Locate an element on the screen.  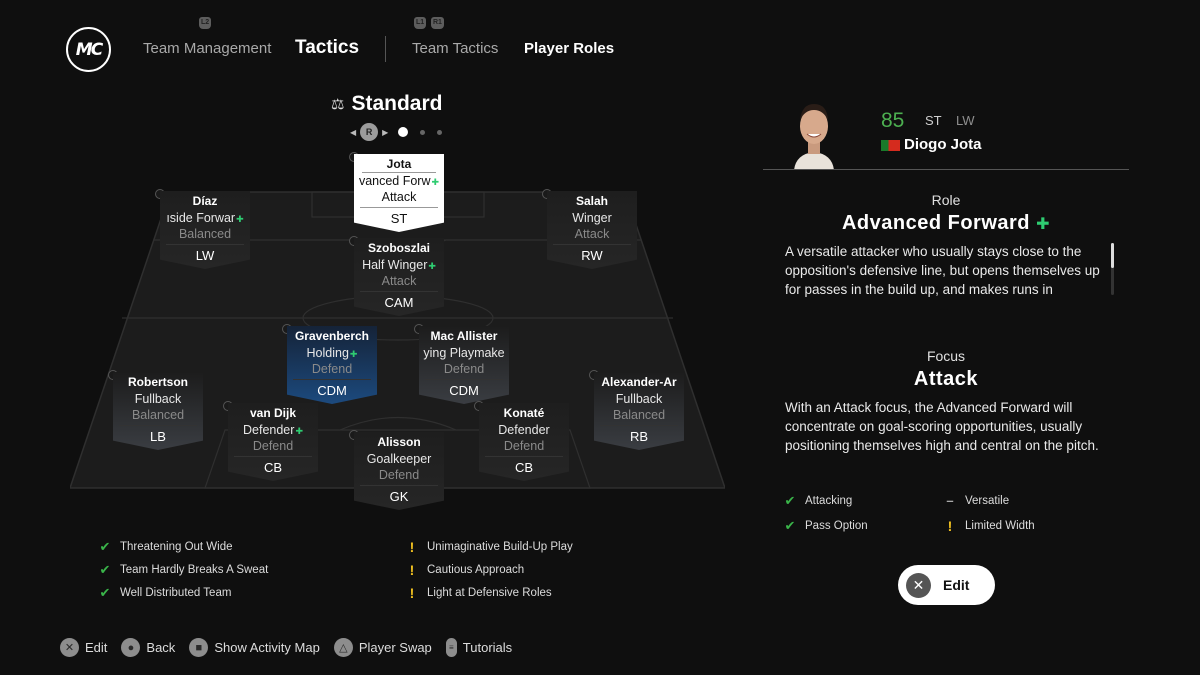
player-card-lw: Díaz ıside Forwar✚ Balanced LW is located at coordinates (205, 230).